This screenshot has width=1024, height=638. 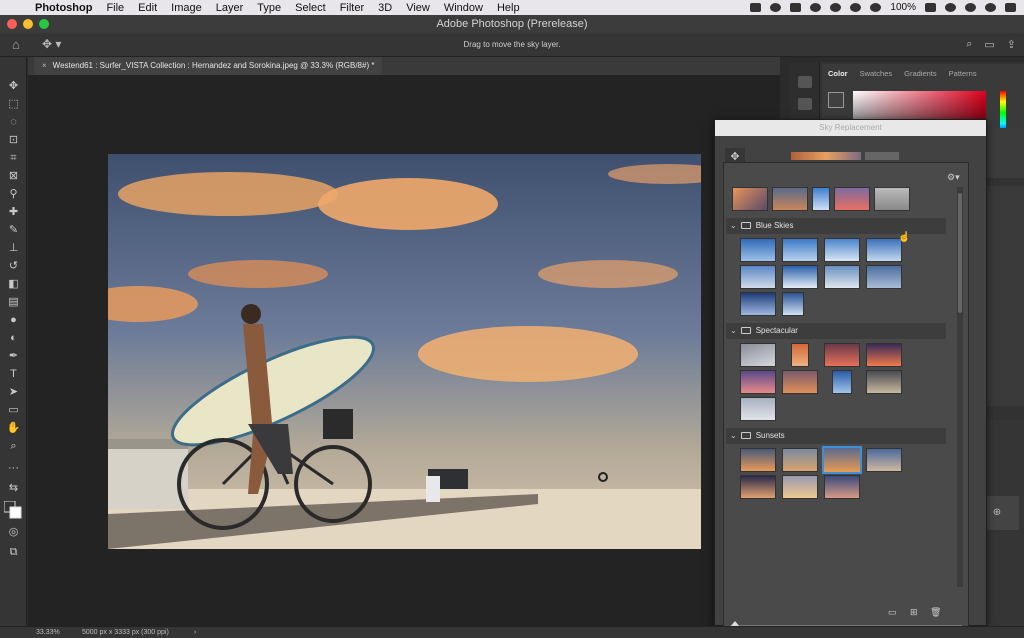 I want to click on control-center-icon, so click(x=1010, y=7).